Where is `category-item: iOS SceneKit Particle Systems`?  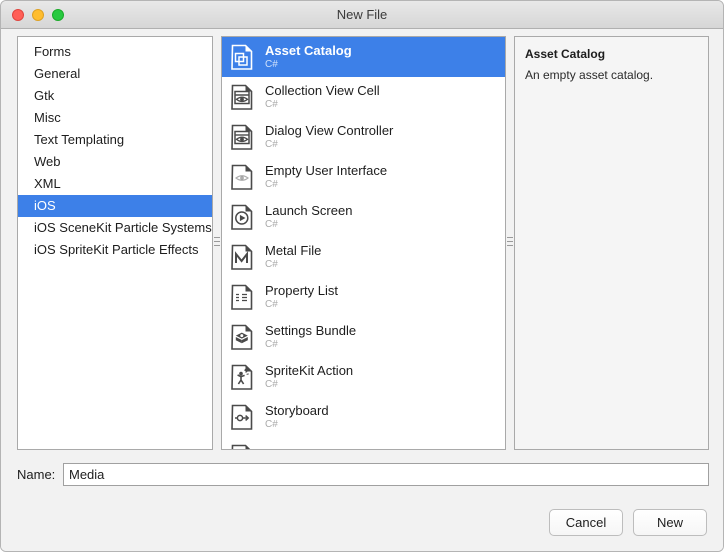 category-item: iOS SceneKit Particle Systems is located at coordinates (115, 228).